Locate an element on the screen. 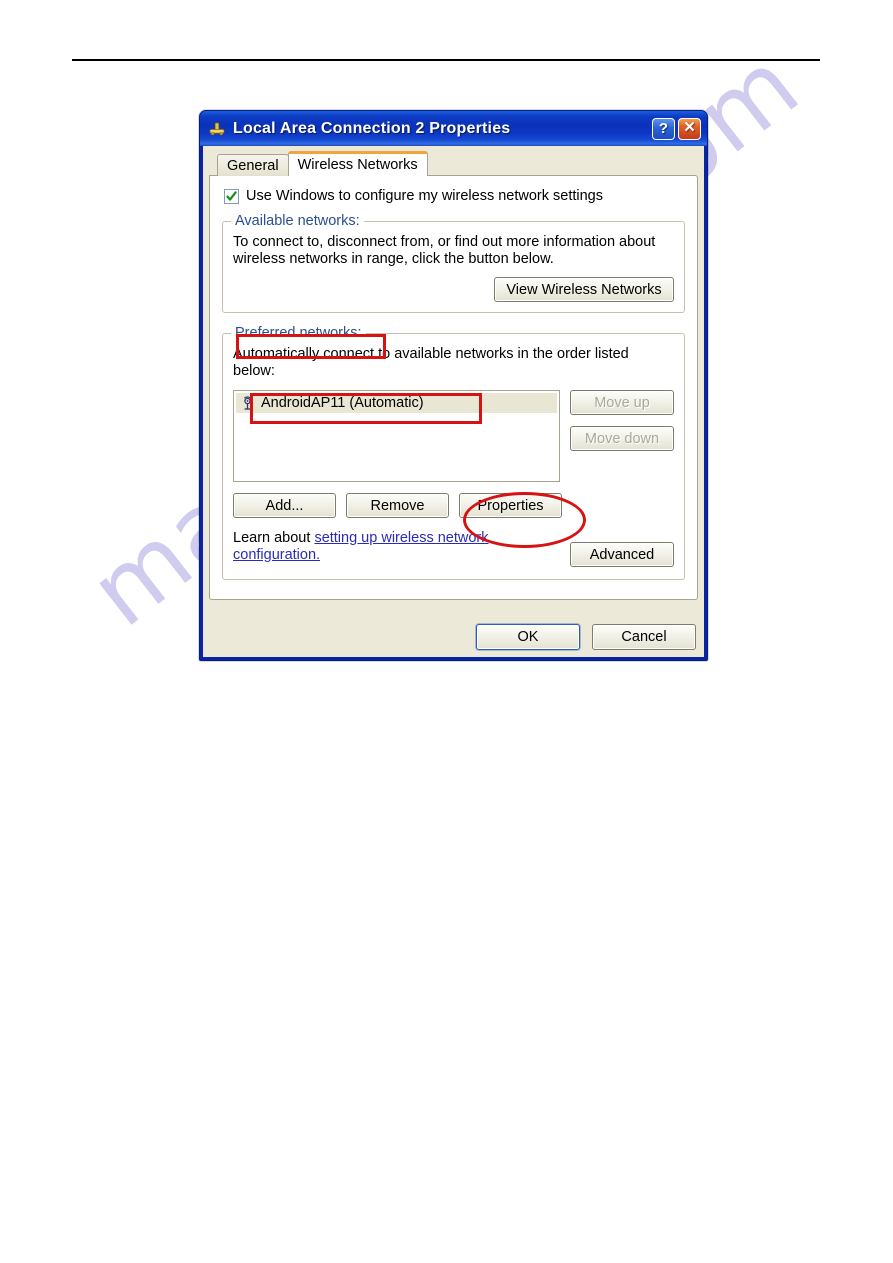  move-buttons-column: Move up Move down is located at coordinates (622, 436).